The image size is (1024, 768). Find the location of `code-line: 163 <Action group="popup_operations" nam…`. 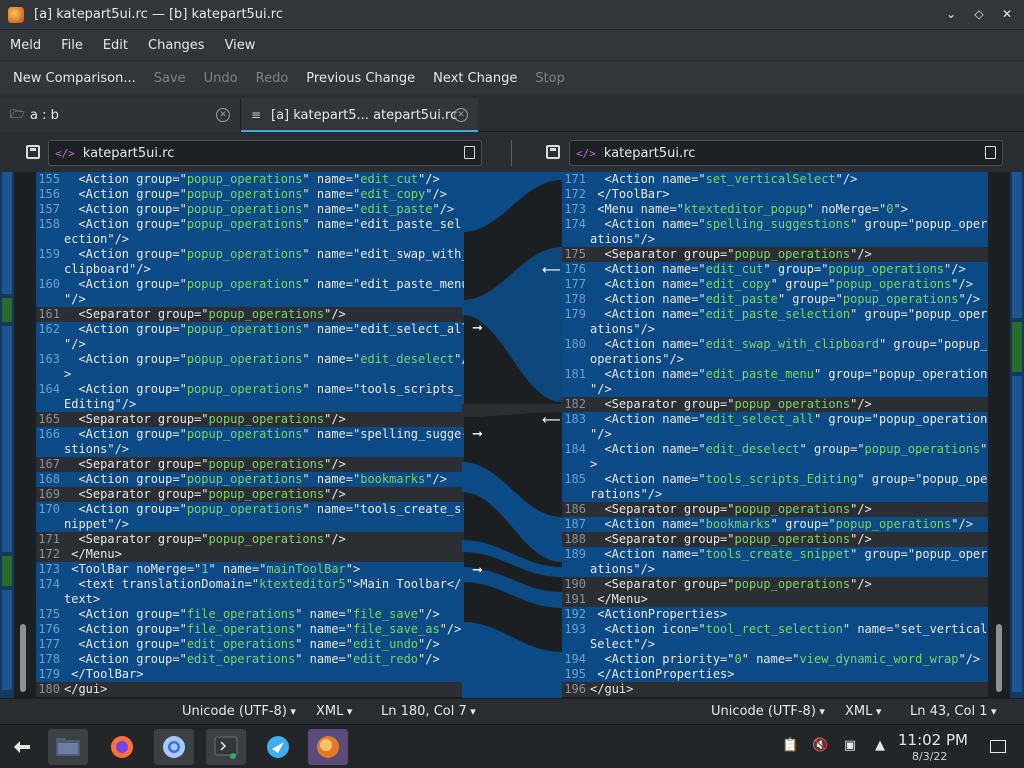

code-line: 163 <Action group="popup_operations" nam… is located at coordinates (250, 359).